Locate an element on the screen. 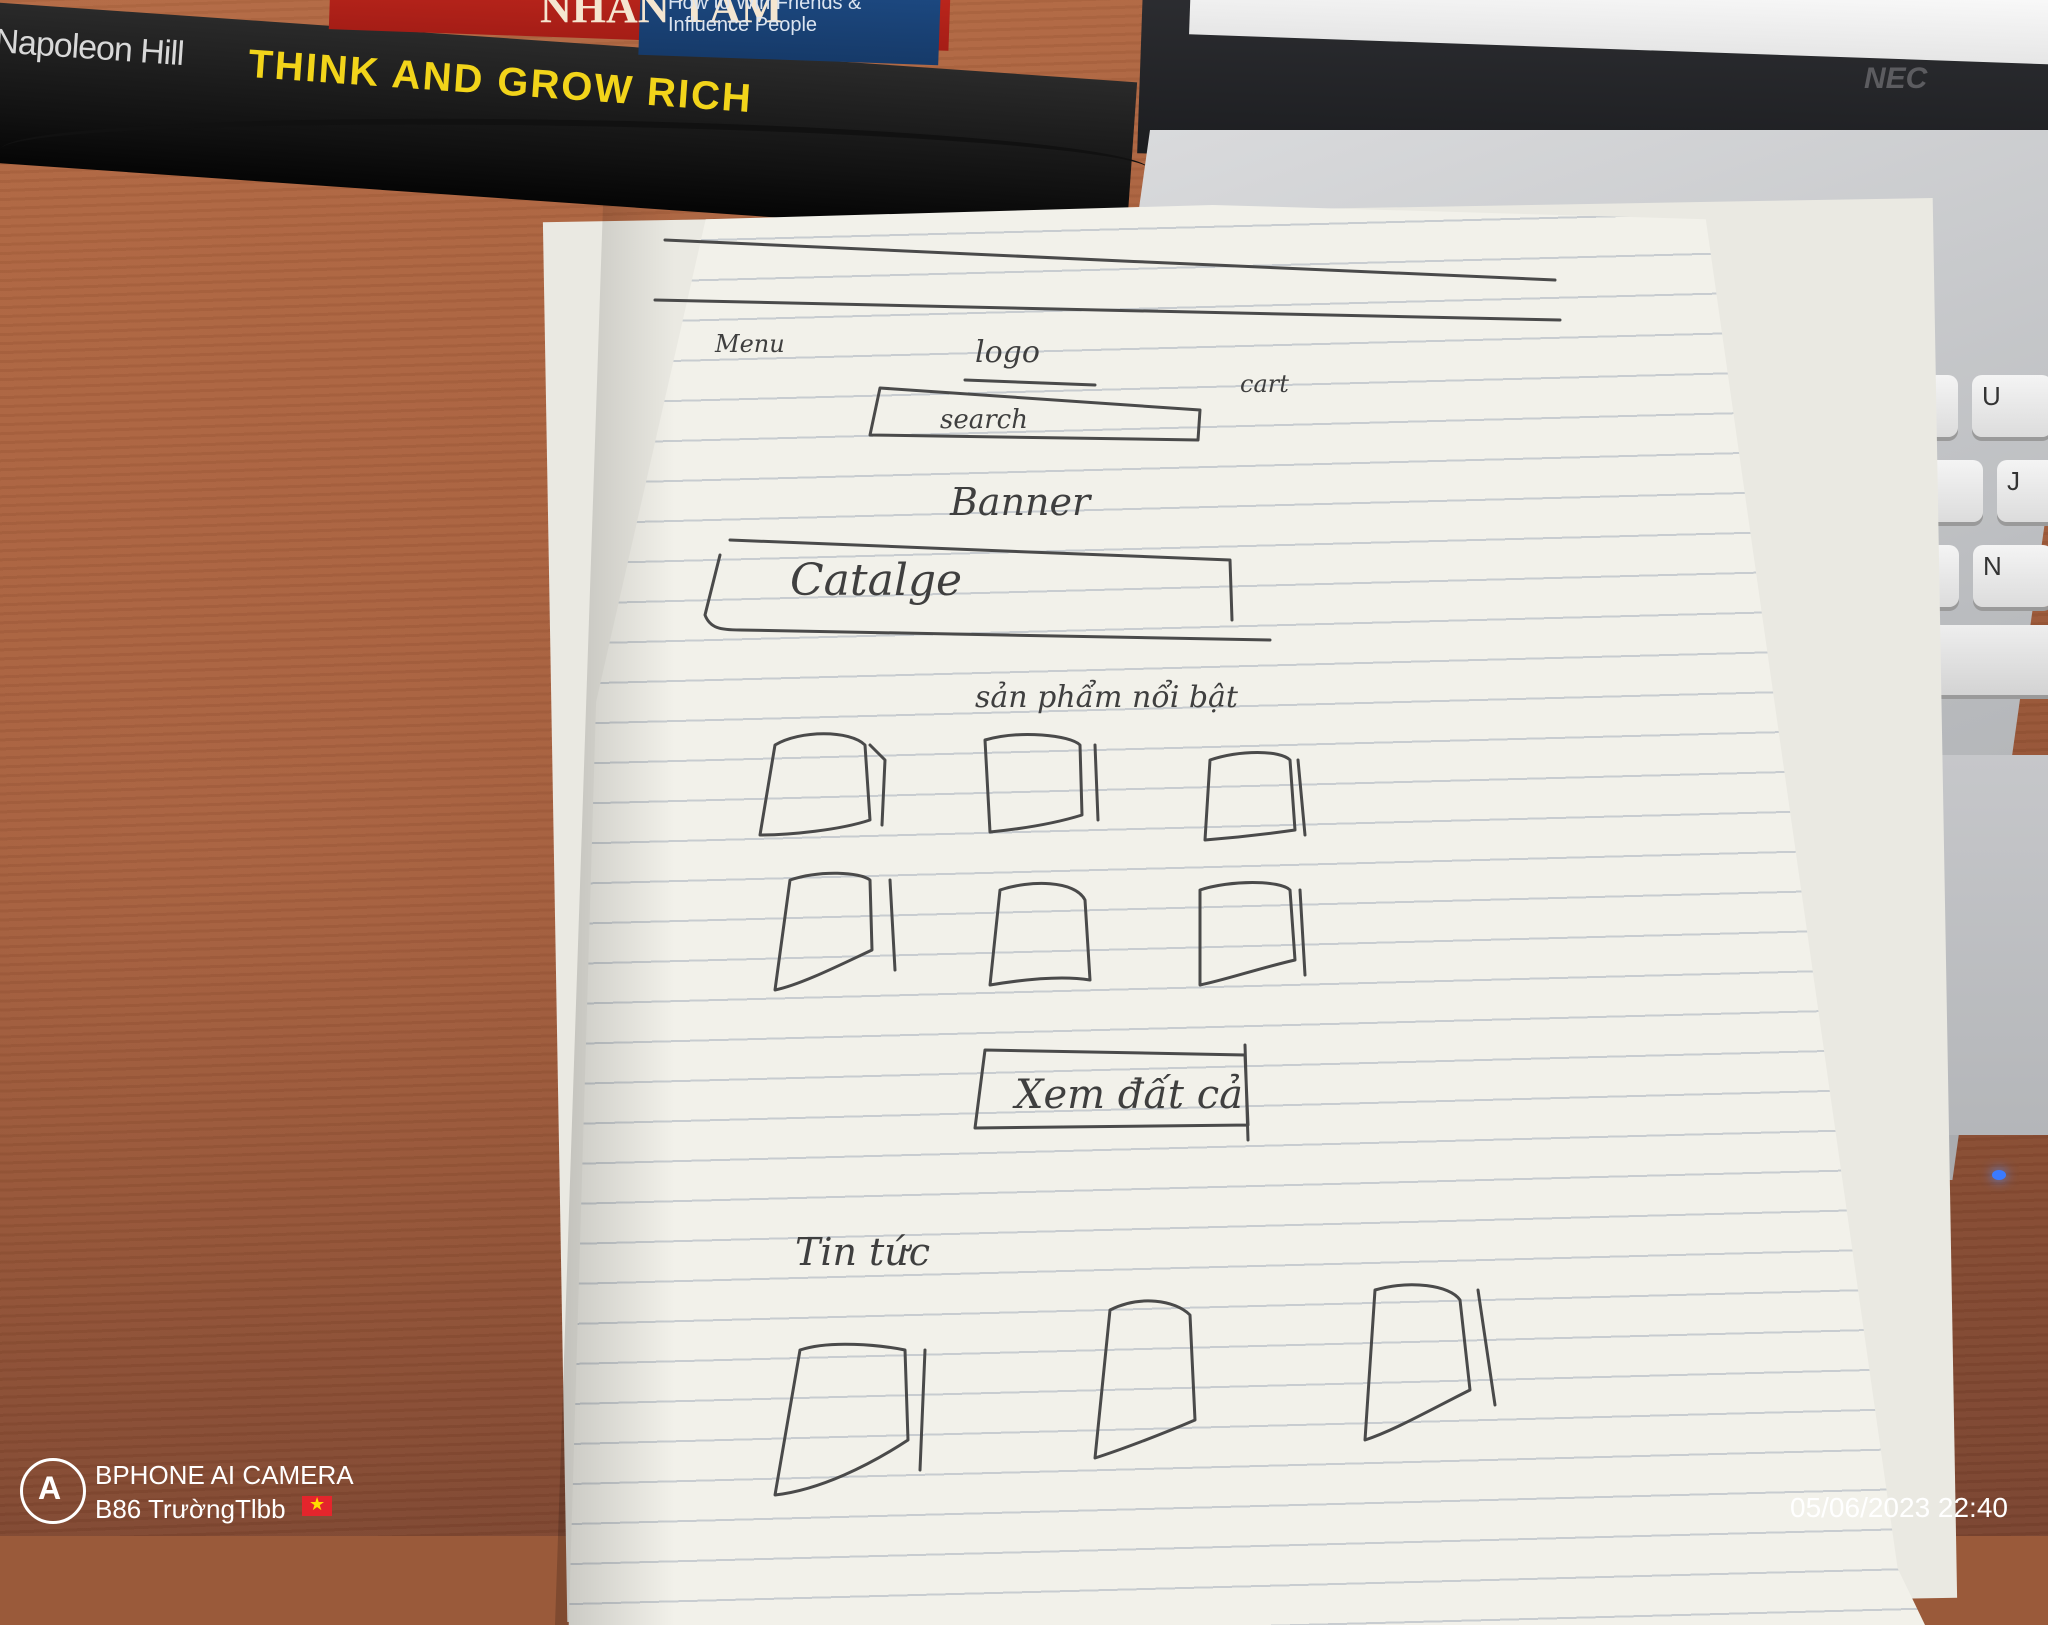  watermark-camera: BPHONE AI CAMERA is located at coordinates (224, 1475).